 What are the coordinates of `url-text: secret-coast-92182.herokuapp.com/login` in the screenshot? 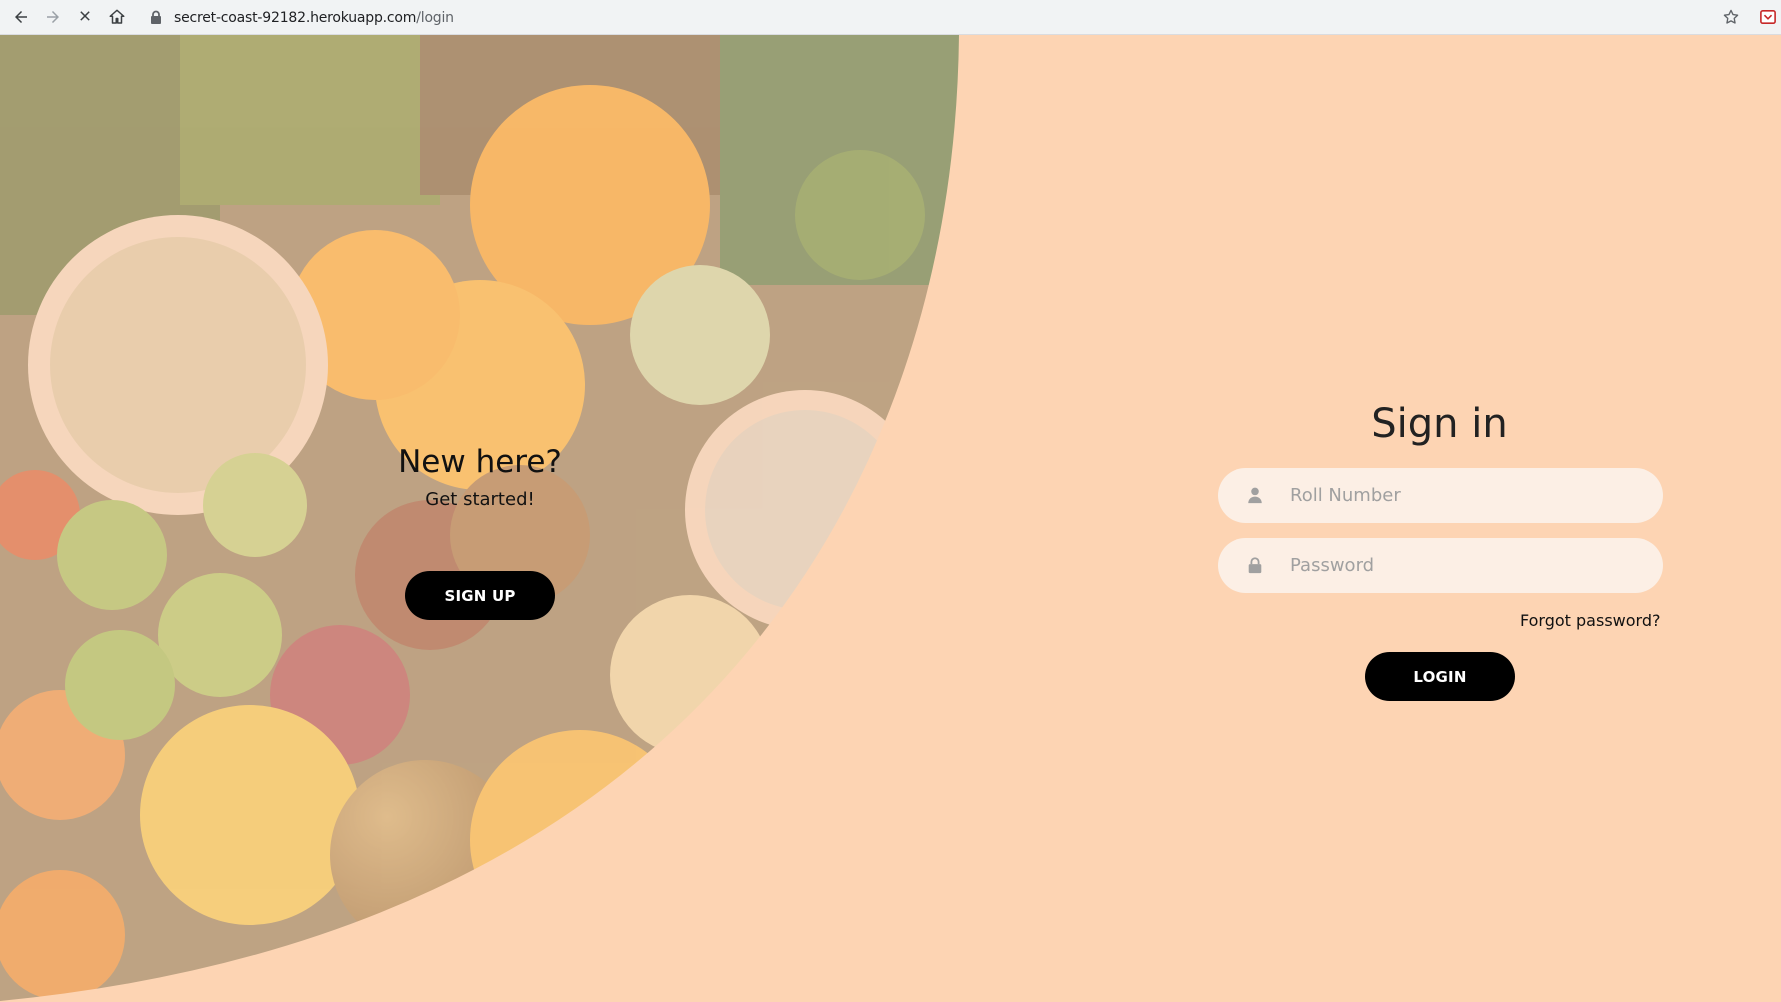 It's located at (314, 18).